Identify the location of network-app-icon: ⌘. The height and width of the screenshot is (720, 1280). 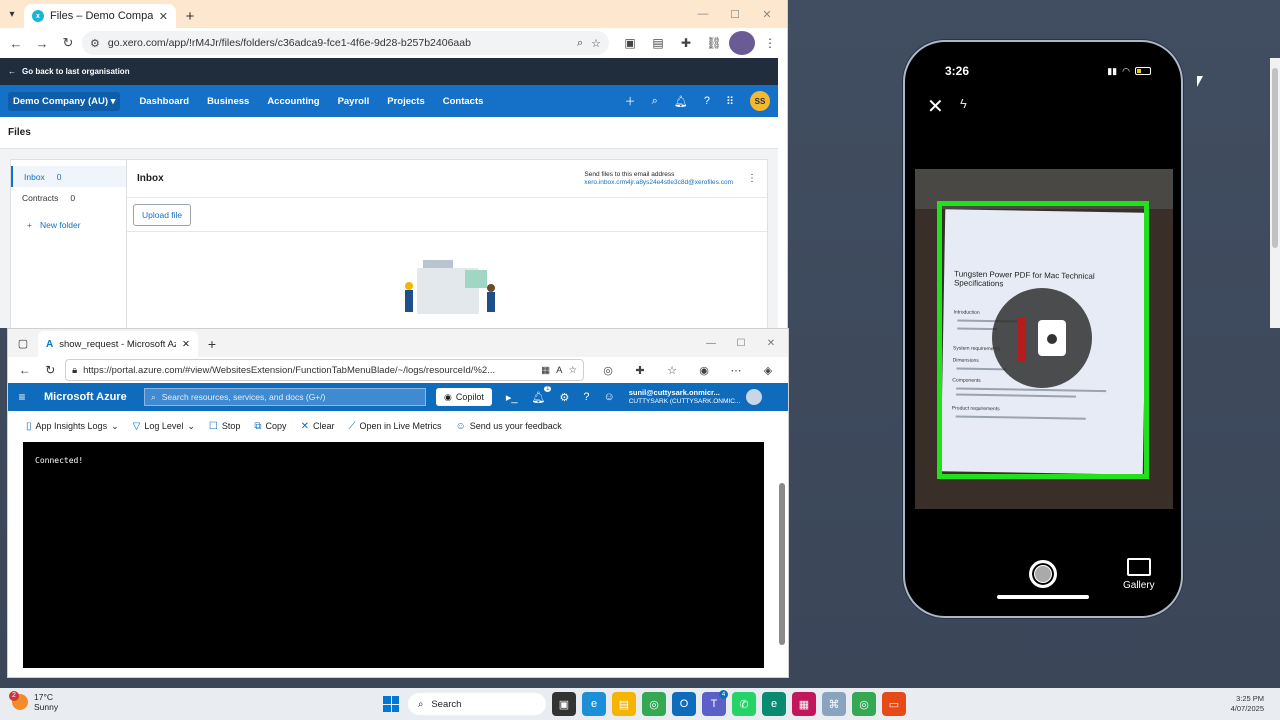
(834, 704).